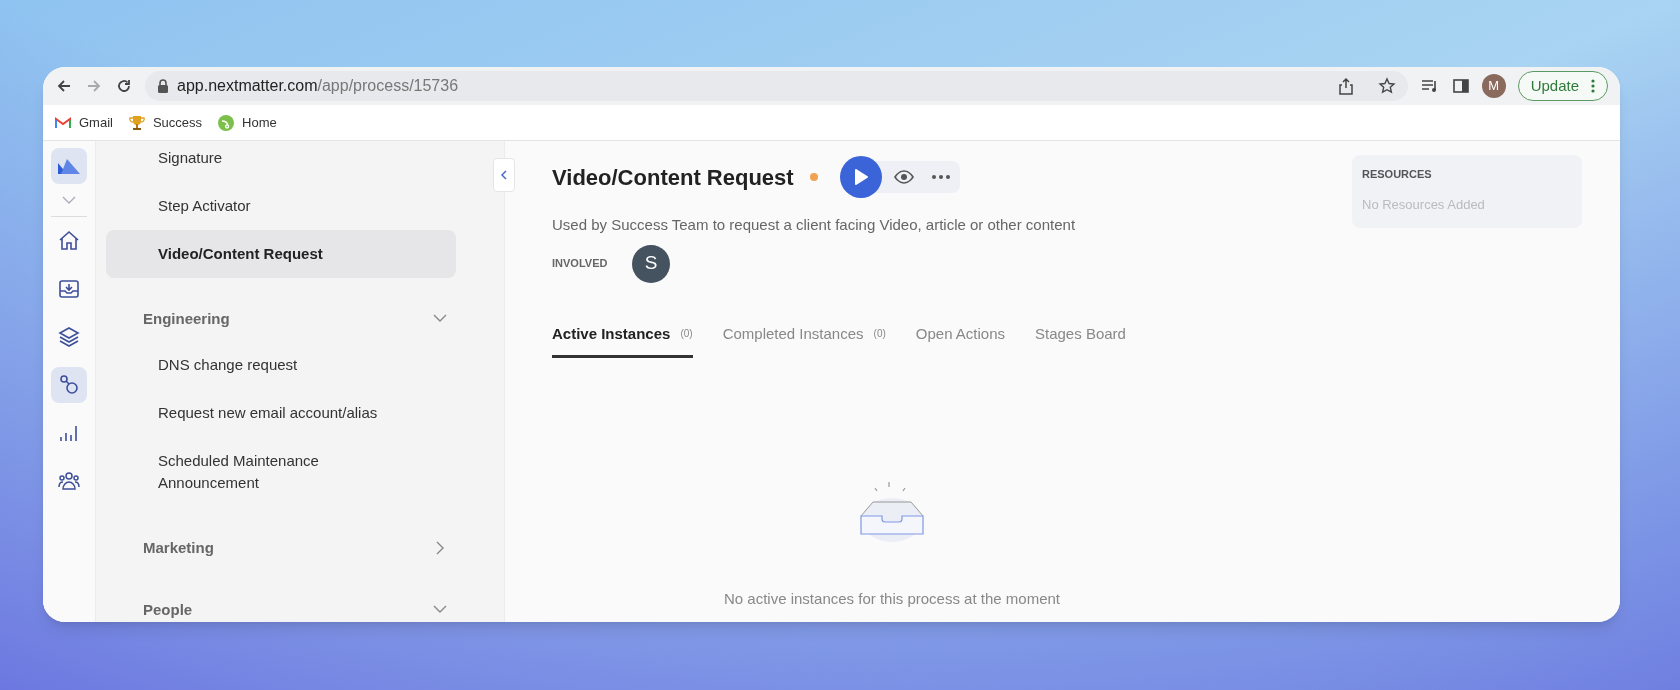  I want to click on profile-avatar: M, so click(1493, 86).